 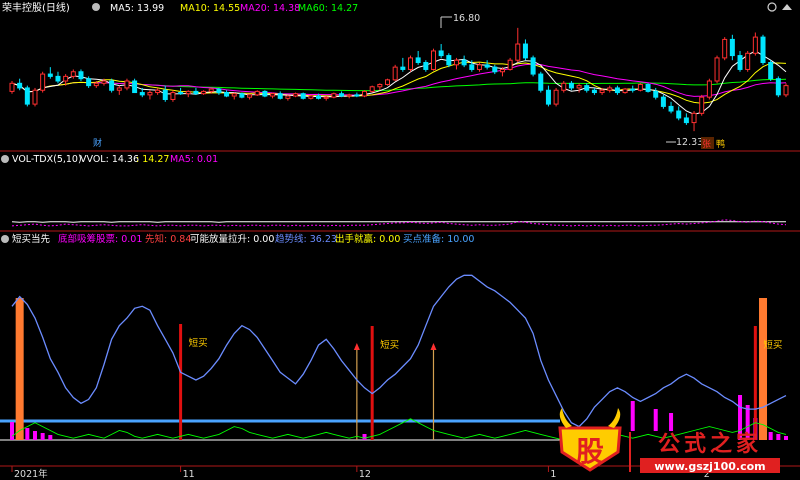 I want to click on stock-title: 荣丰控股(日线), so click(x=36, y=7).